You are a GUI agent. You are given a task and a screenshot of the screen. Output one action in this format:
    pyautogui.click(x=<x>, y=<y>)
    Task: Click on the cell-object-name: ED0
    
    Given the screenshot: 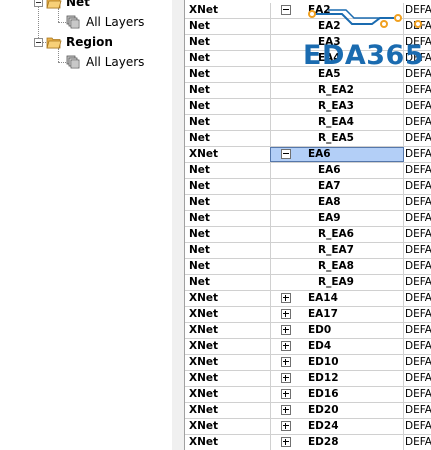 What is the action you would take?
    pyautogui.click(x=337, y=330)
    